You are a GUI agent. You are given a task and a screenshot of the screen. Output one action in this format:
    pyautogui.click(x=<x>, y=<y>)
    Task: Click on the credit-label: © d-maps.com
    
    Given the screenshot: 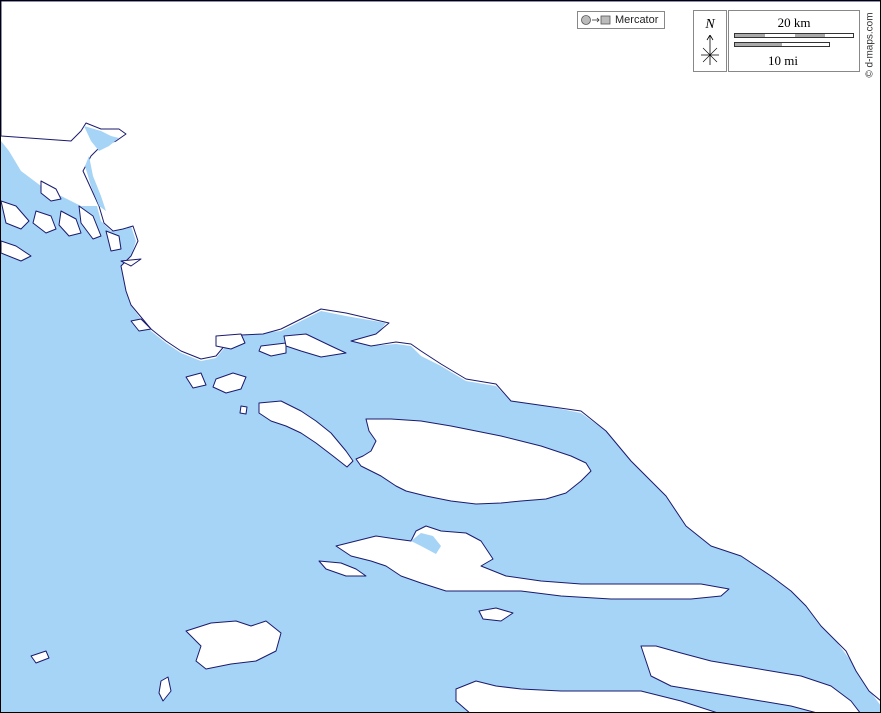 What is the action you would take?
    pyautogui.click(x=870, y=45)
    